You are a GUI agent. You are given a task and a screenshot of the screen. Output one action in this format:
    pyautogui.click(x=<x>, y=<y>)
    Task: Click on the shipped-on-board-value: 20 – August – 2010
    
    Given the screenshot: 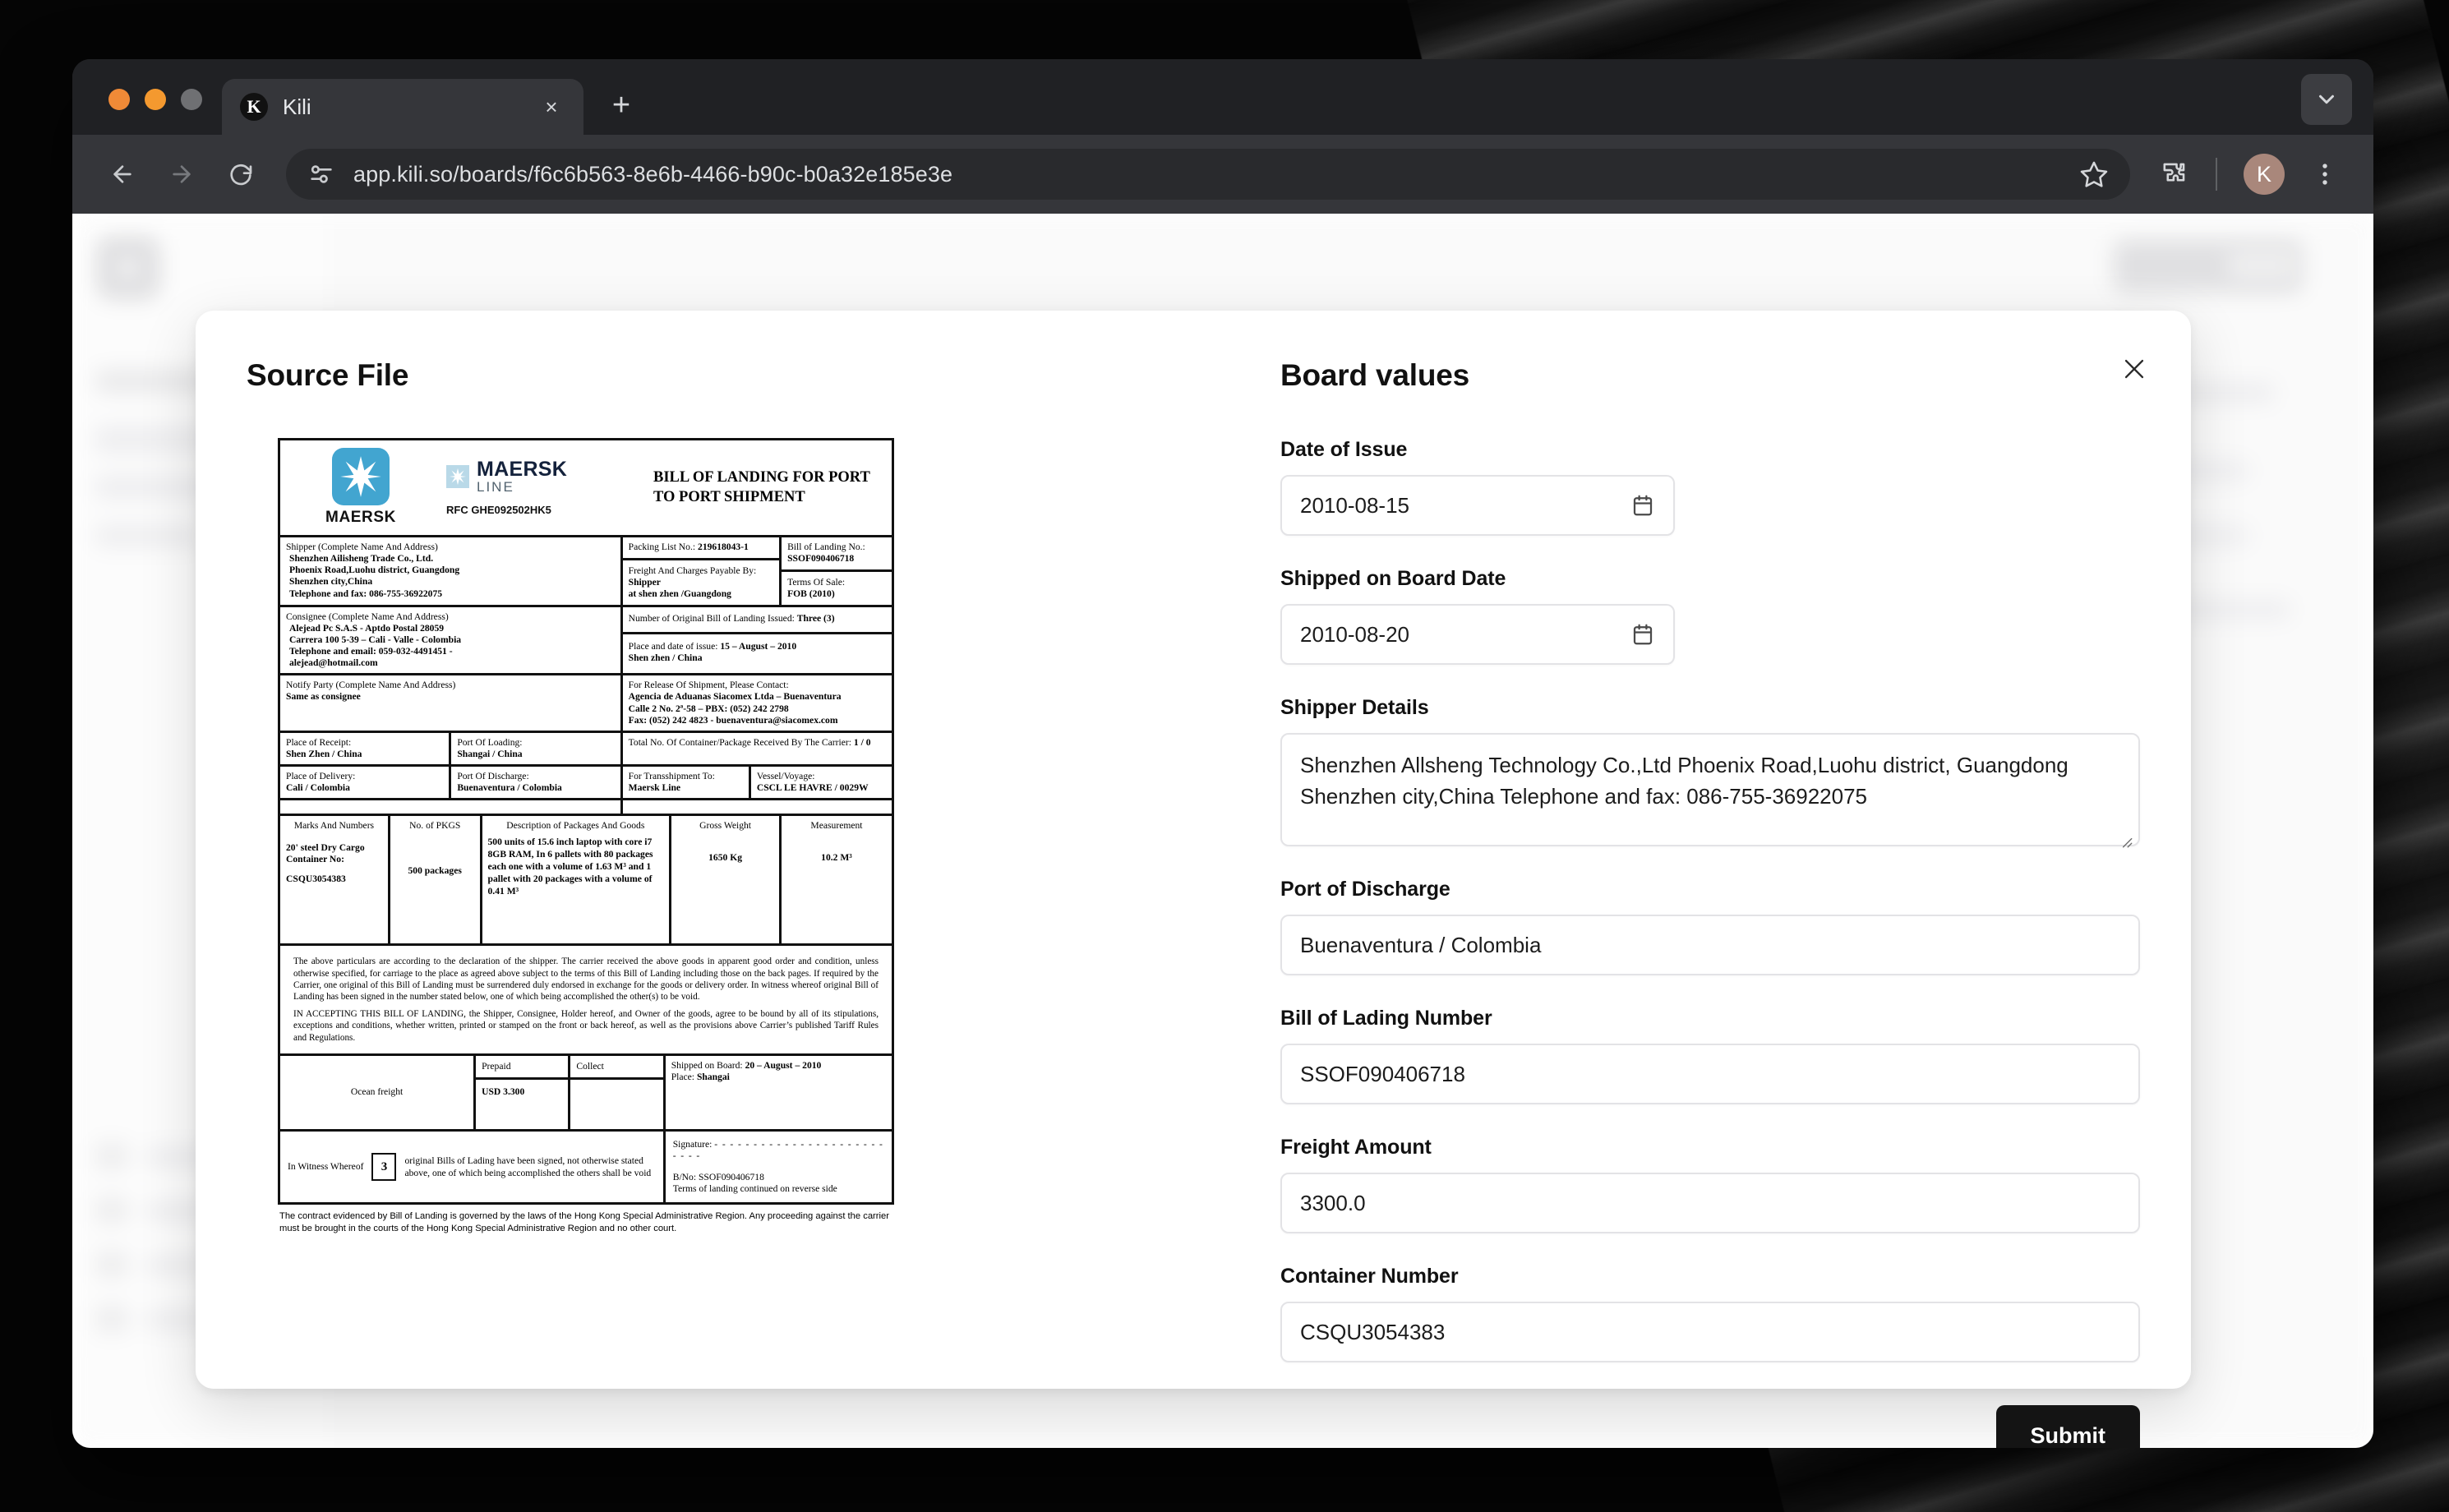 What is the action you would take?
    pyautogui.click(x=784, y=1065)
    